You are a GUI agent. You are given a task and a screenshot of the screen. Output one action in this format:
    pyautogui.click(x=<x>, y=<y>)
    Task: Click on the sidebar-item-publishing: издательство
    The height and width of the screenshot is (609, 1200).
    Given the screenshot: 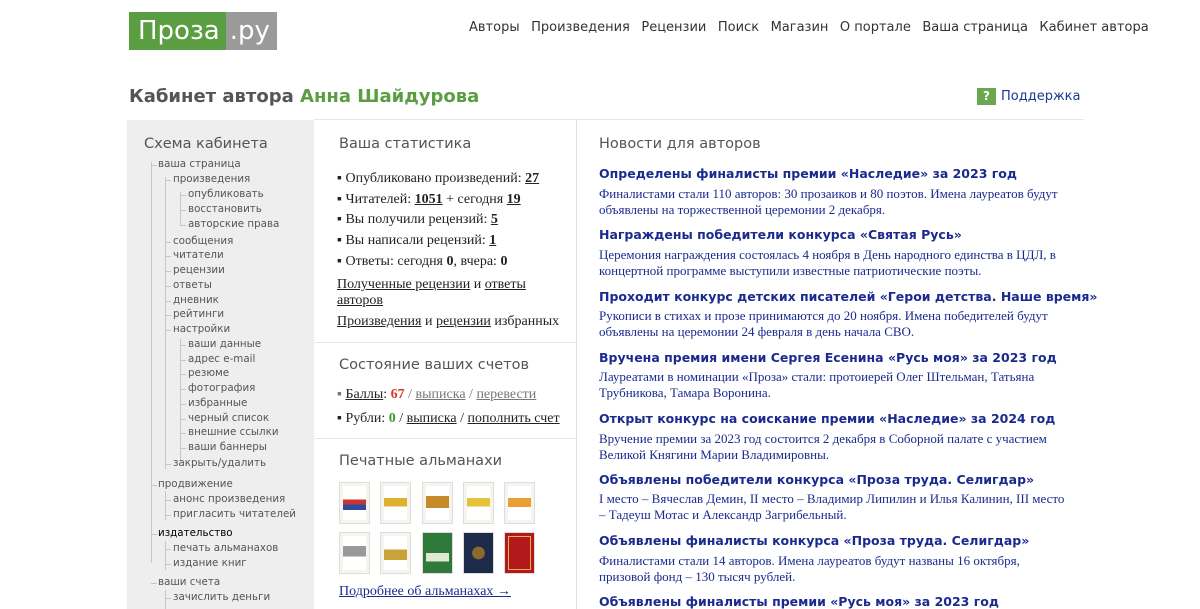 What is the action you would take?
    pyautogui.click(x=195, y=533)
    